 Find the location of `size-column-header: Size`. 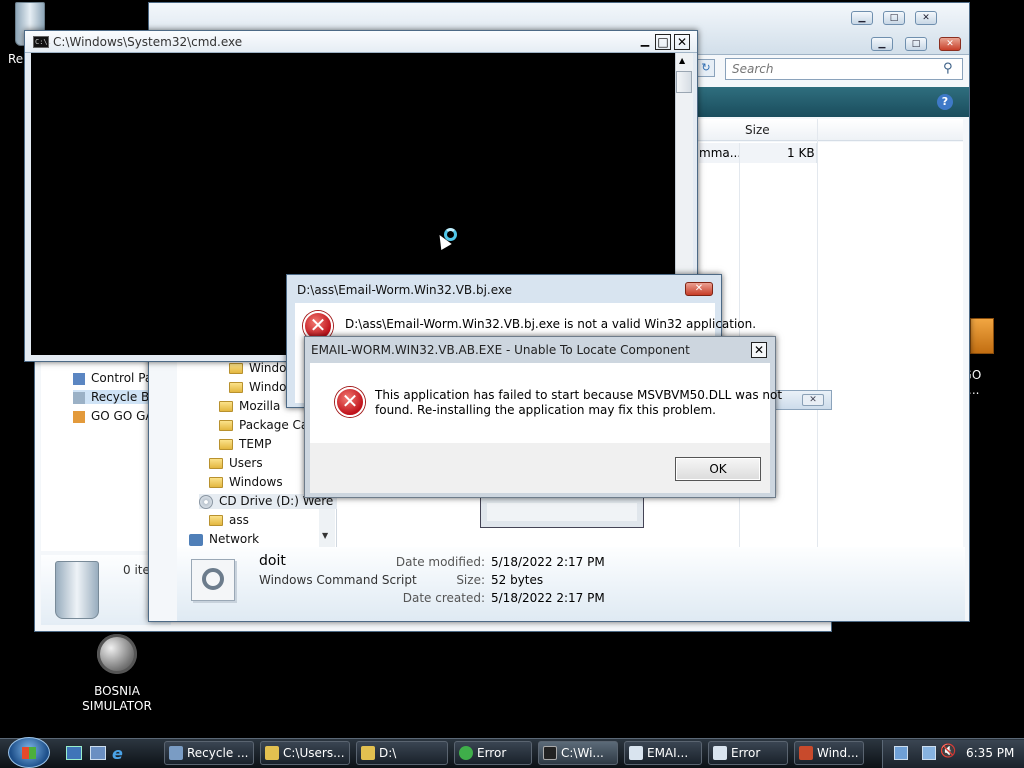

size-column-header: Size is located at coordinates (757, 130).